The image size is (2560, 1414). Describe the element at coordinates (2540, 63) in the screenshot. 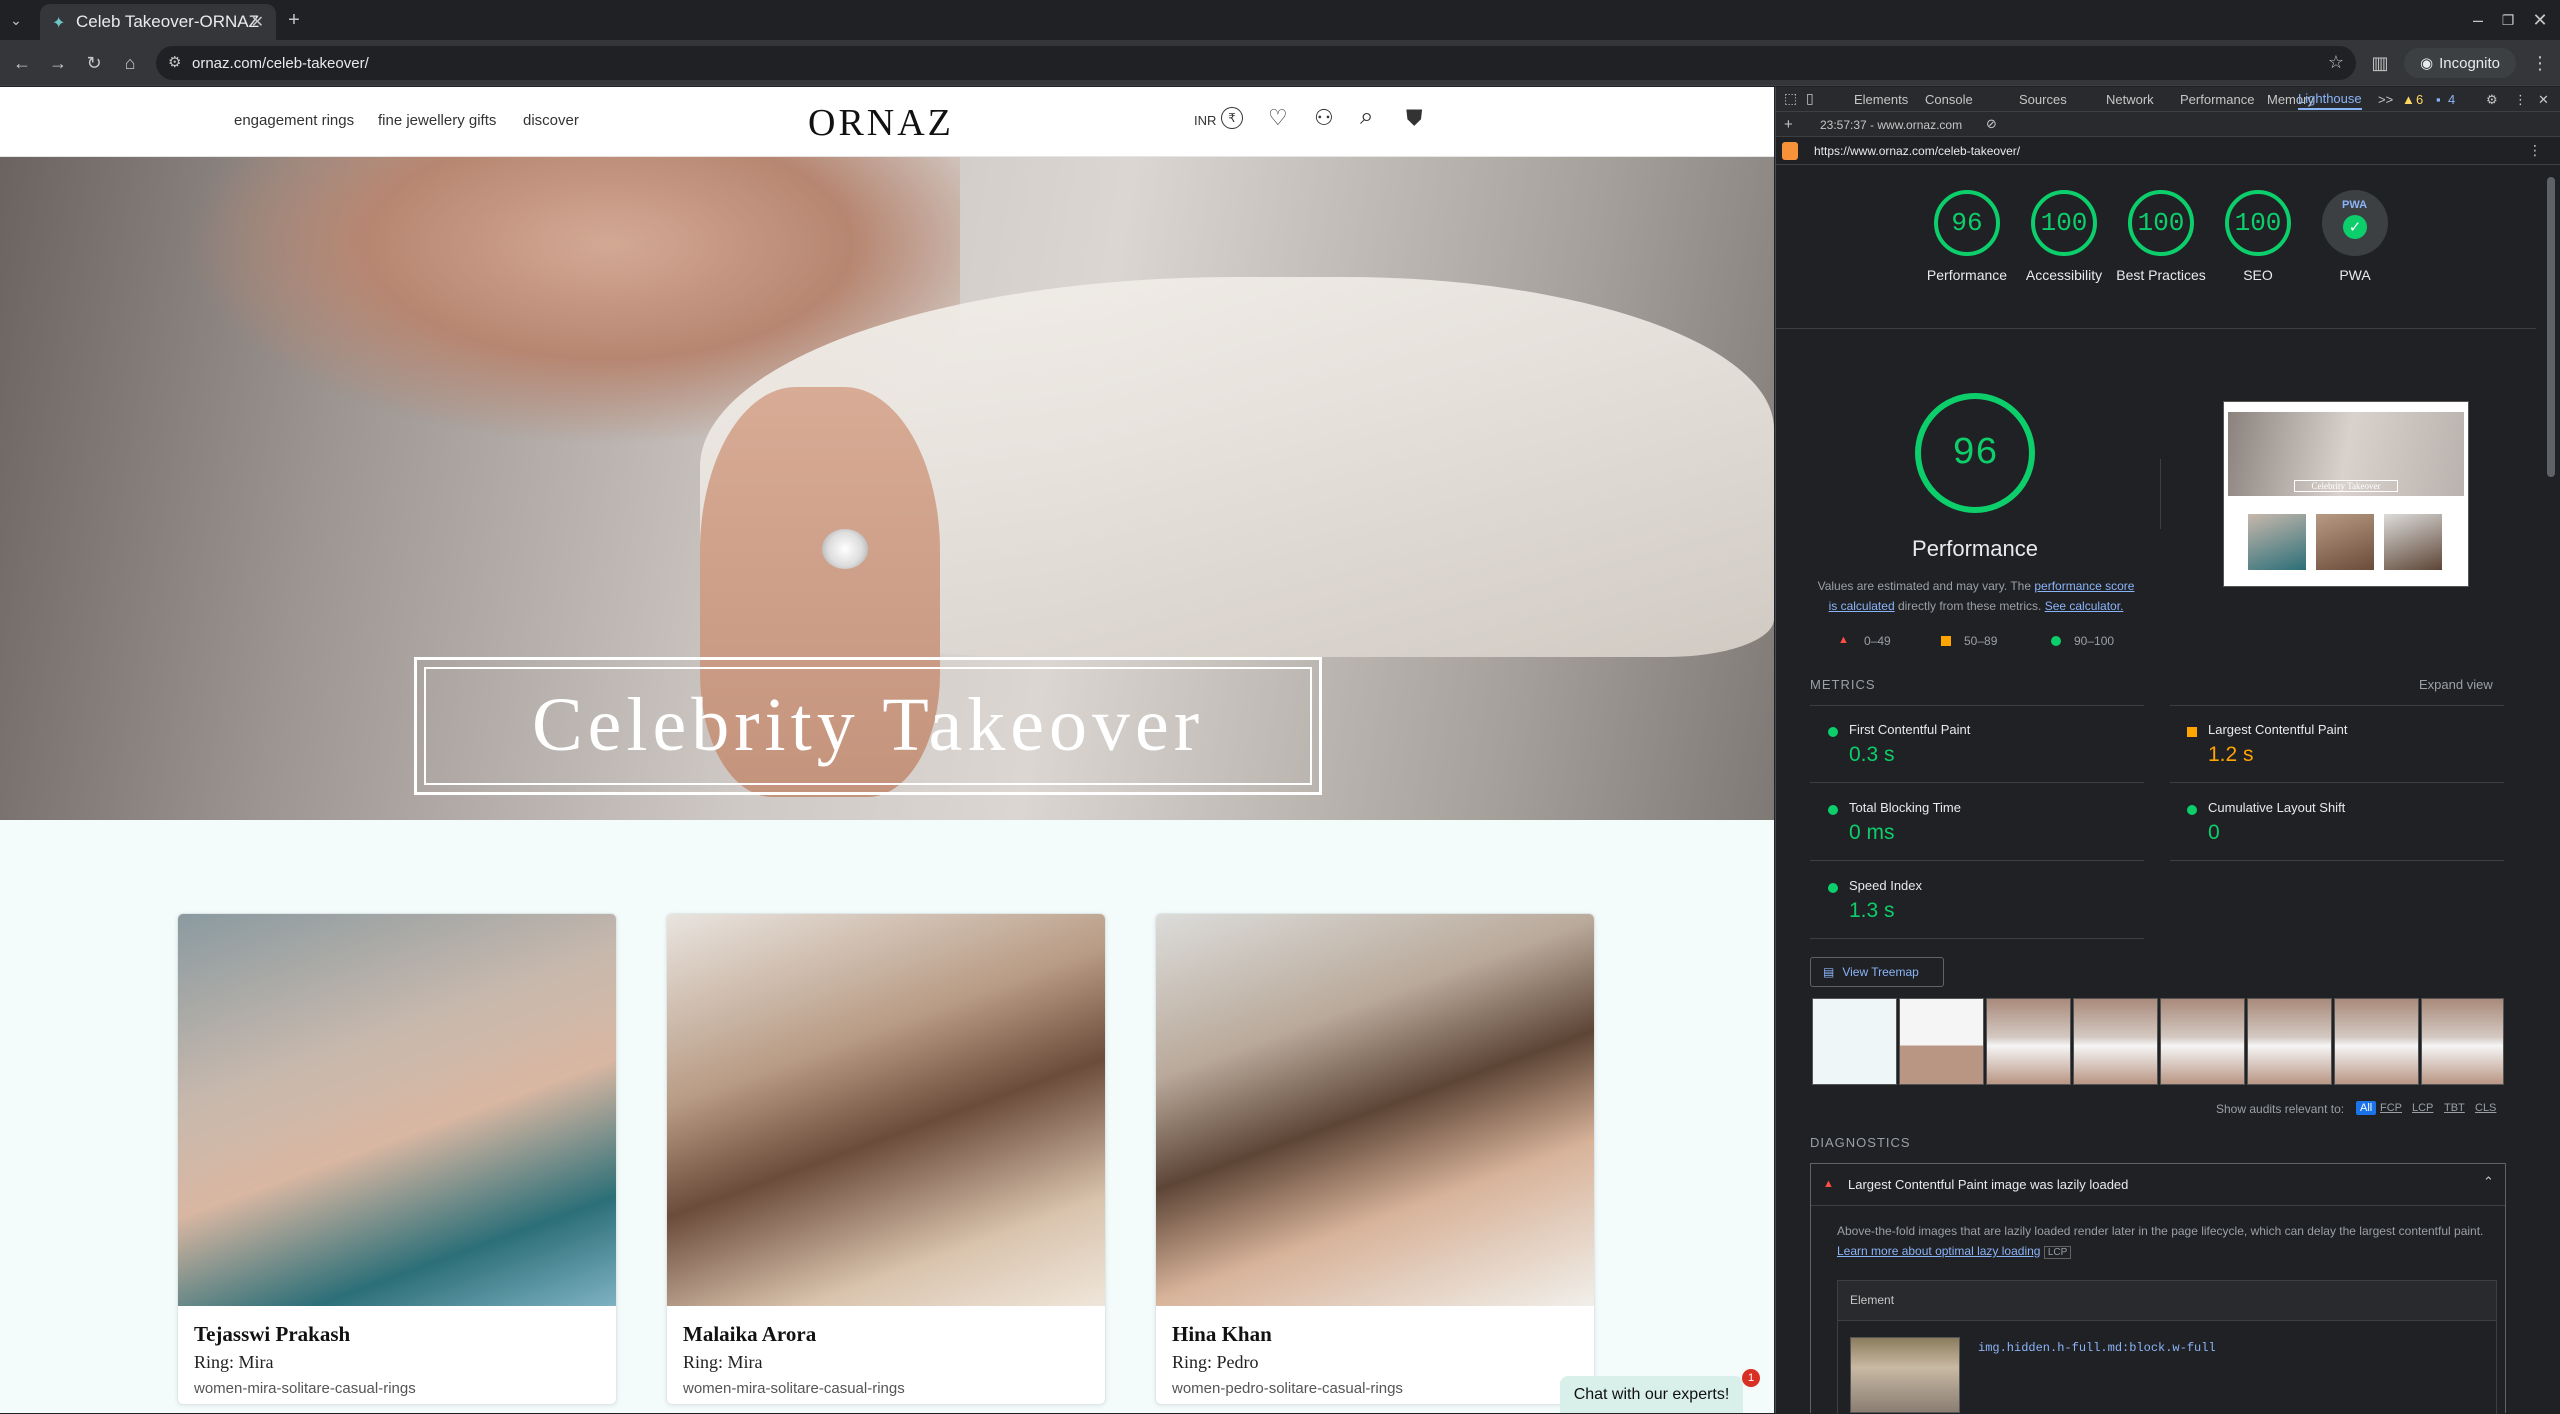

I see `menu-icon: ⋮` at that location.